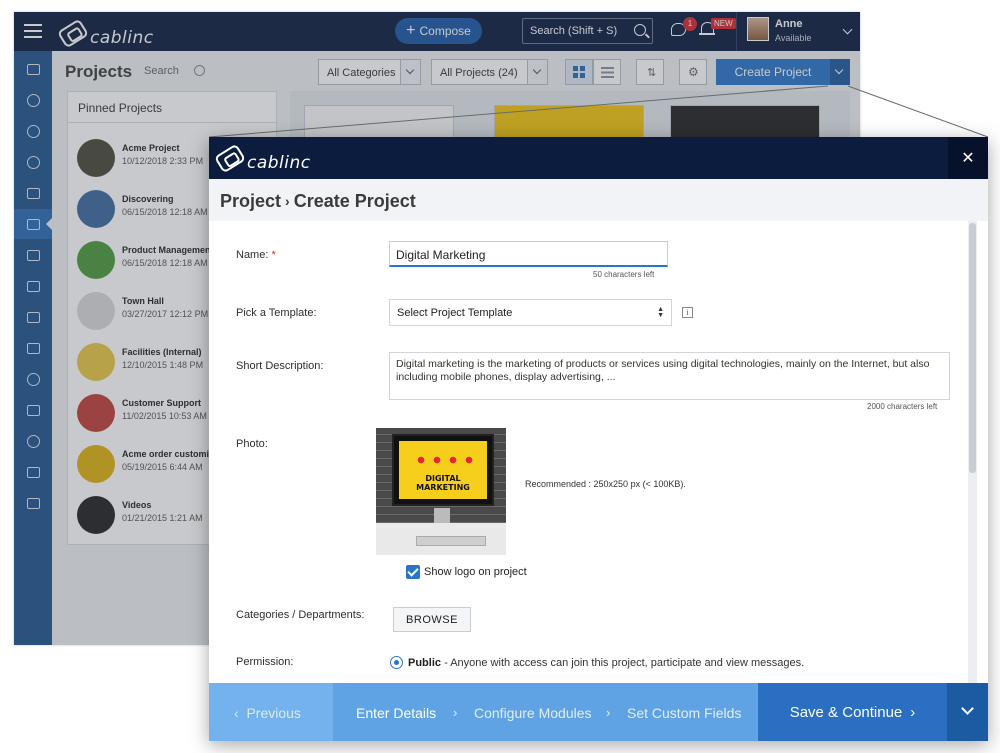  What do you see at coordinates (396, 713) in the screenshot?
I see `step-enter-details: Enter Details` at bounding box center [396, 713].